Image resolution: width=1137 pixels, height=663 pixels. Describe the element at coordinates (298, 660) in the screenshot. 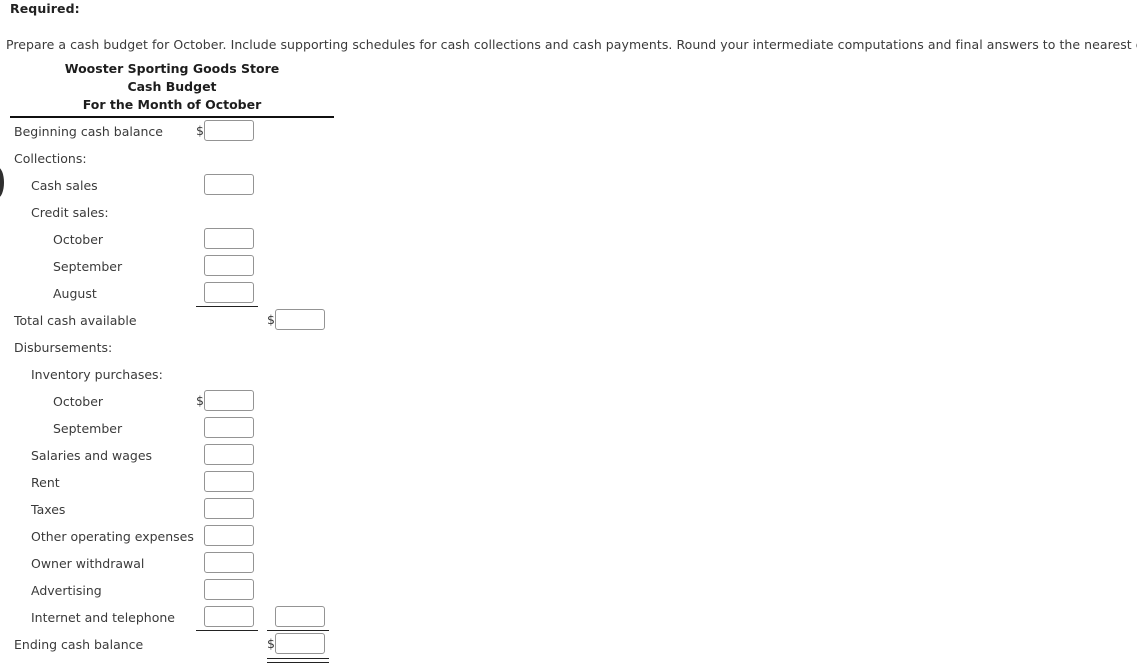

I see `grand-total-double-rule` at that location.